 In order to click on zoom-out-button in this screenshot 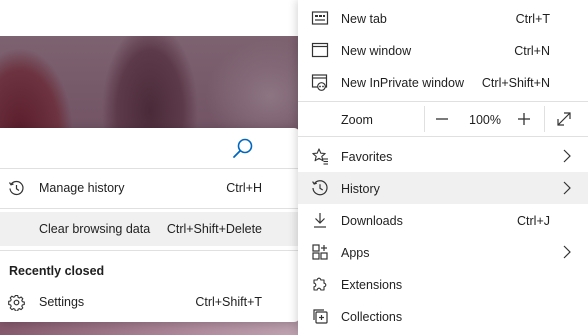, I will do `click(442, 119)`.